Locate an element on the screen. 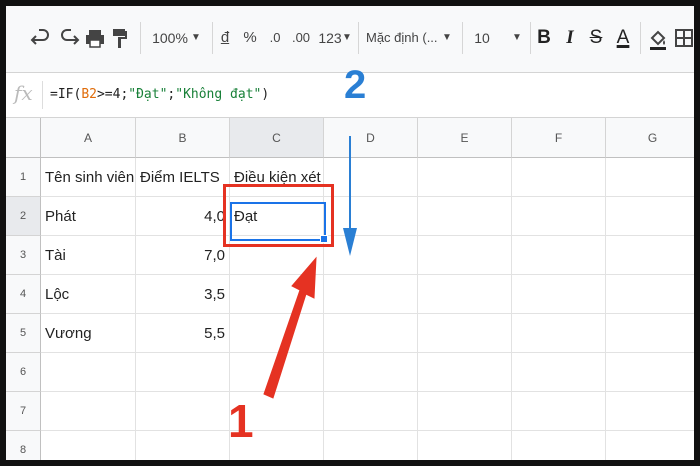 The height and width of the screenshot is (466, 700). step-2-label: 2 is located at coordinates (355, 85).